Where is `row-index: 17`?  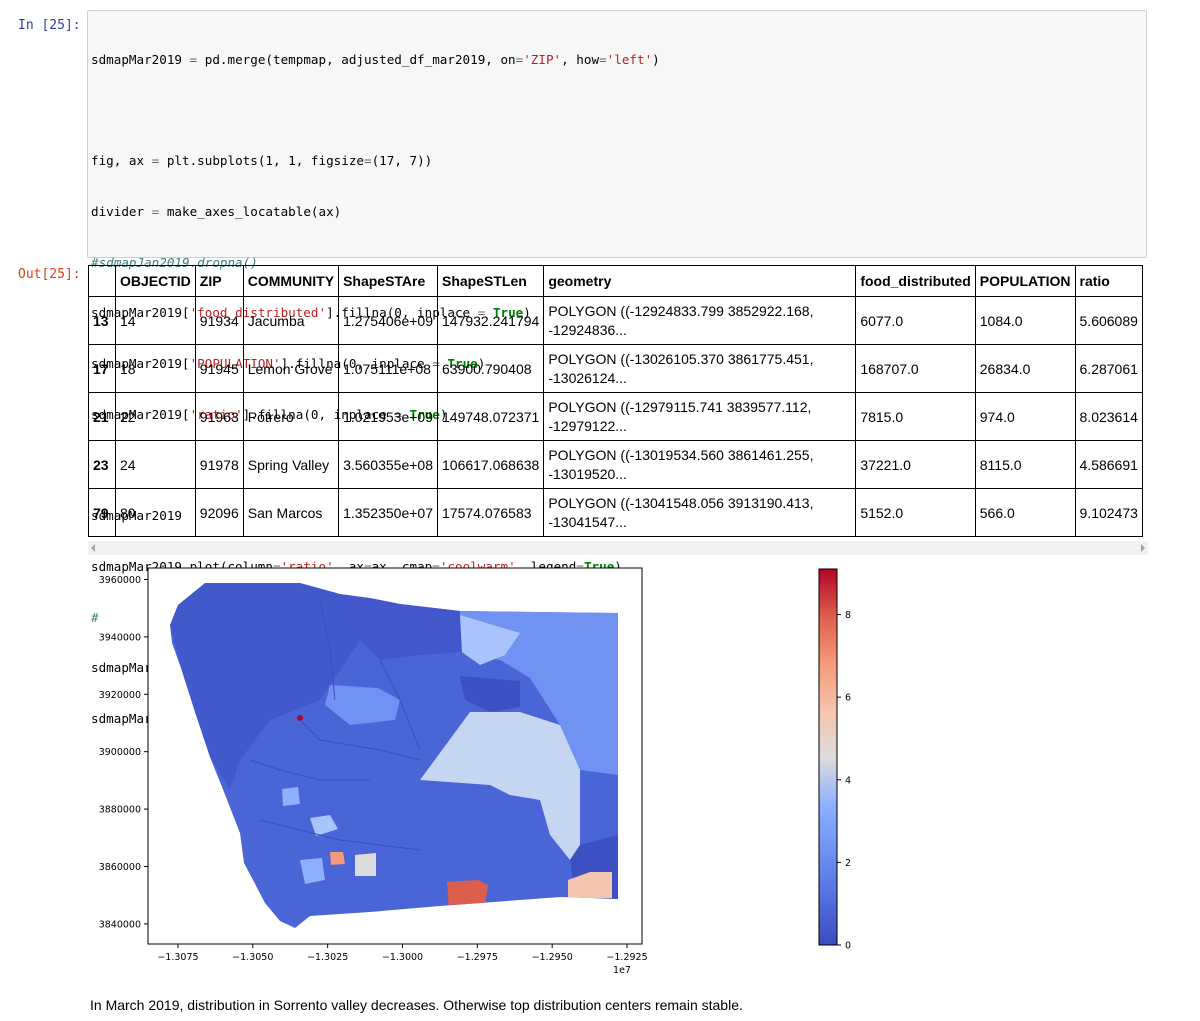
row-index: 17 is located at coordinates (102, 368).